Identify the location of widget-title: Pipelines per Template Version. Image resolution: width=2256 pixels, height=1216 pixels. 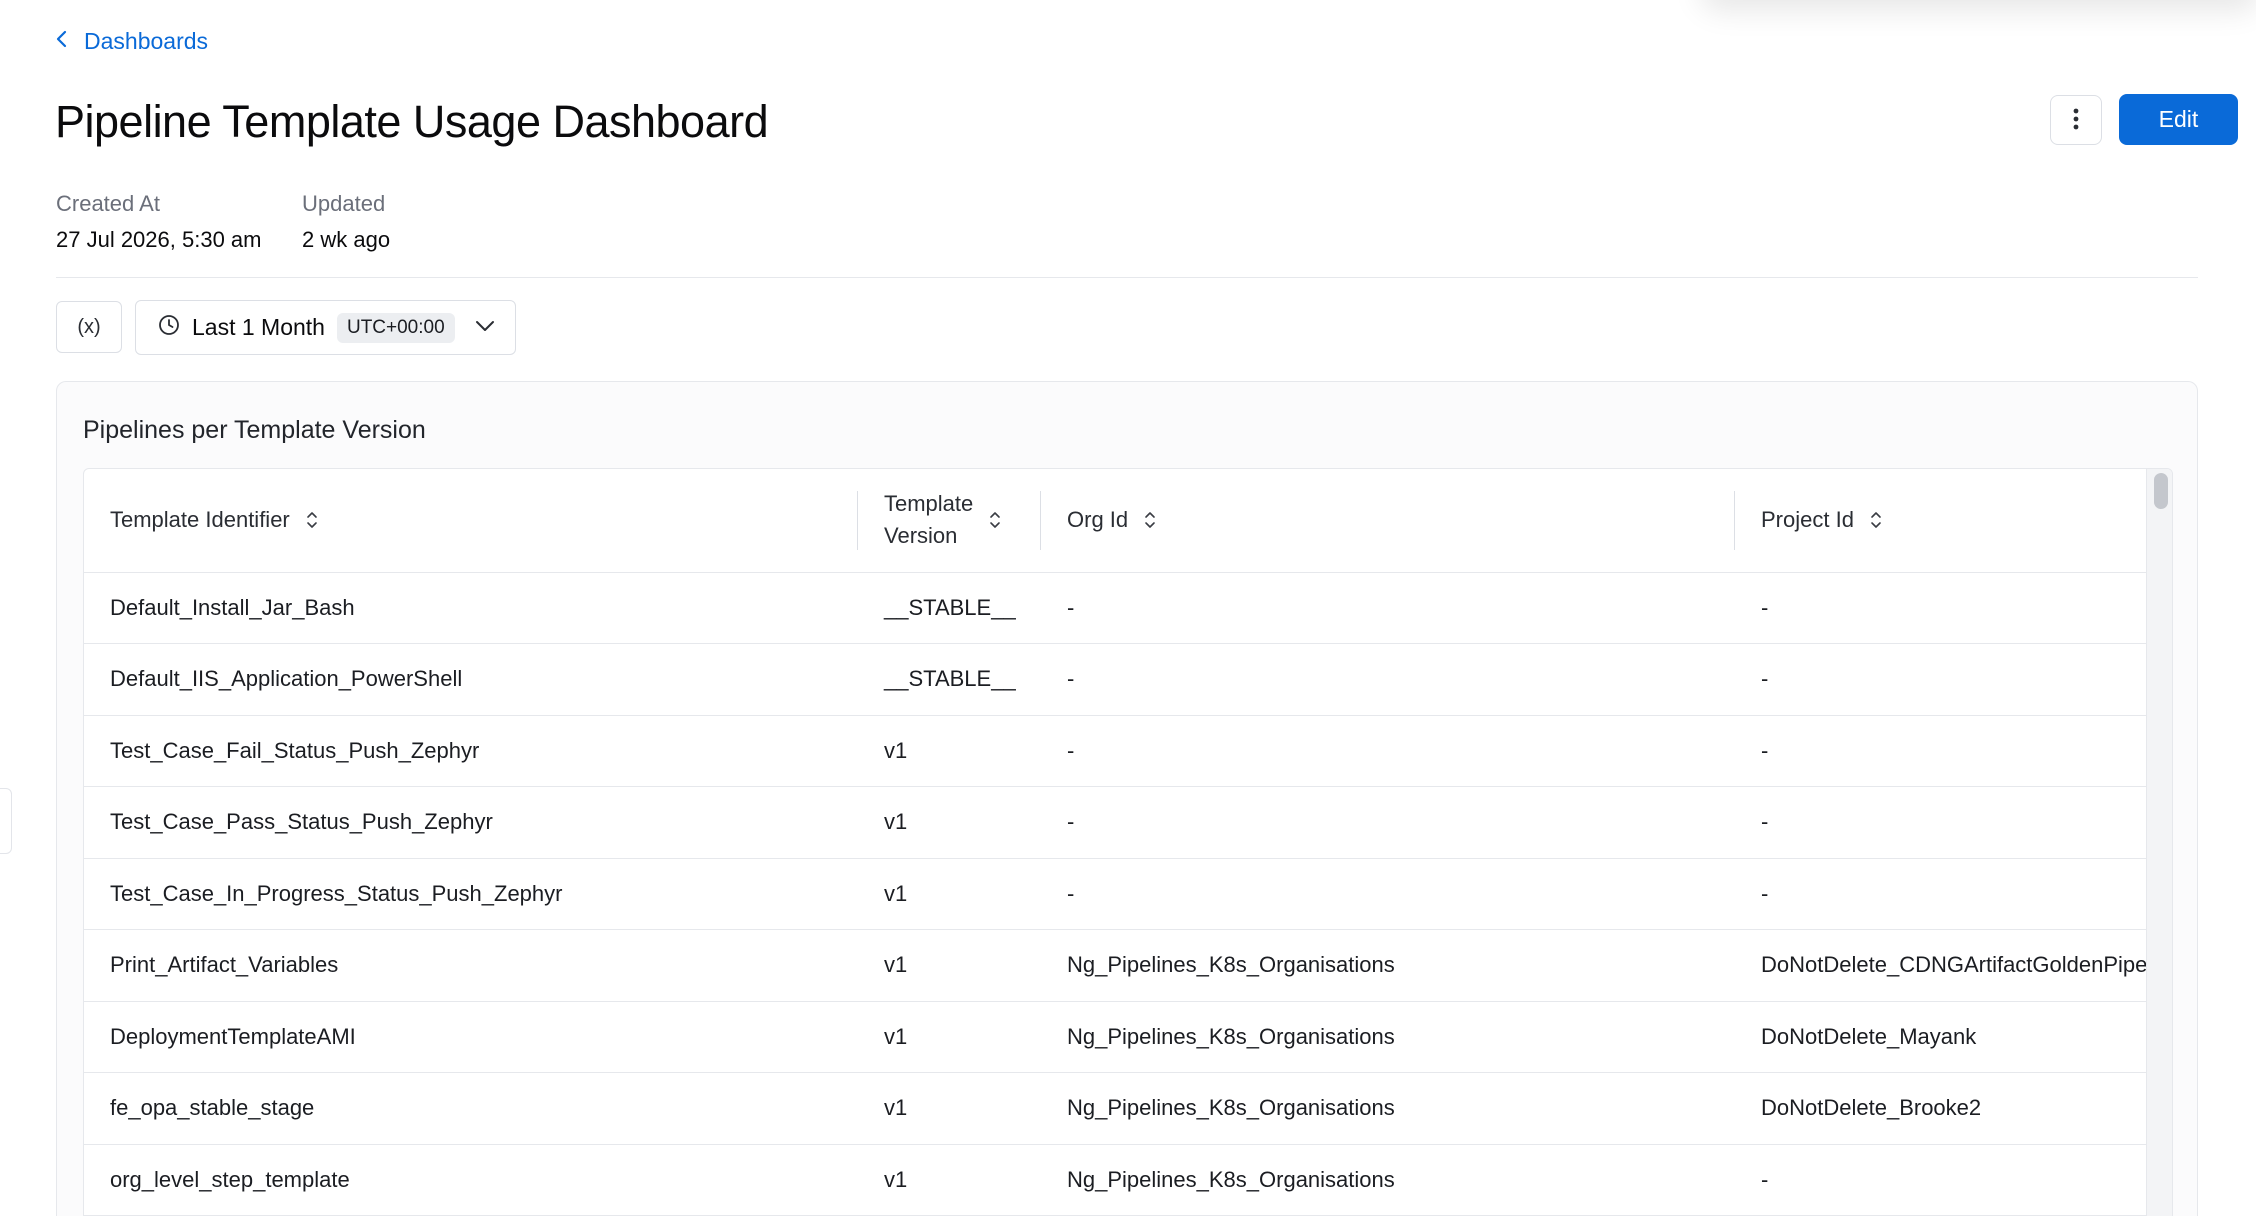
(254, 430).